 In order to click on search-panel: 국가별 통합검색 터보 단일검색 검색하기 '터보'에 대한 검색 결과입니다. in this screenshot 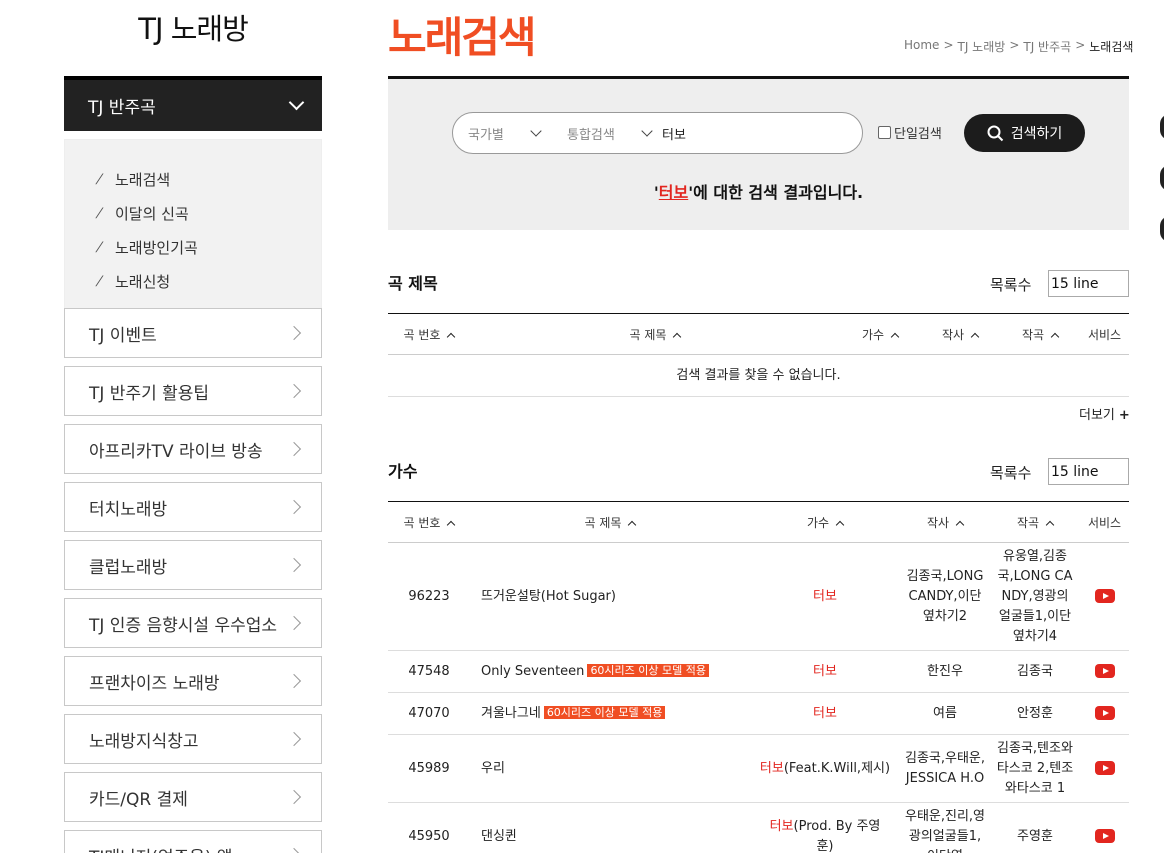, I will do `click(758, 153)`.